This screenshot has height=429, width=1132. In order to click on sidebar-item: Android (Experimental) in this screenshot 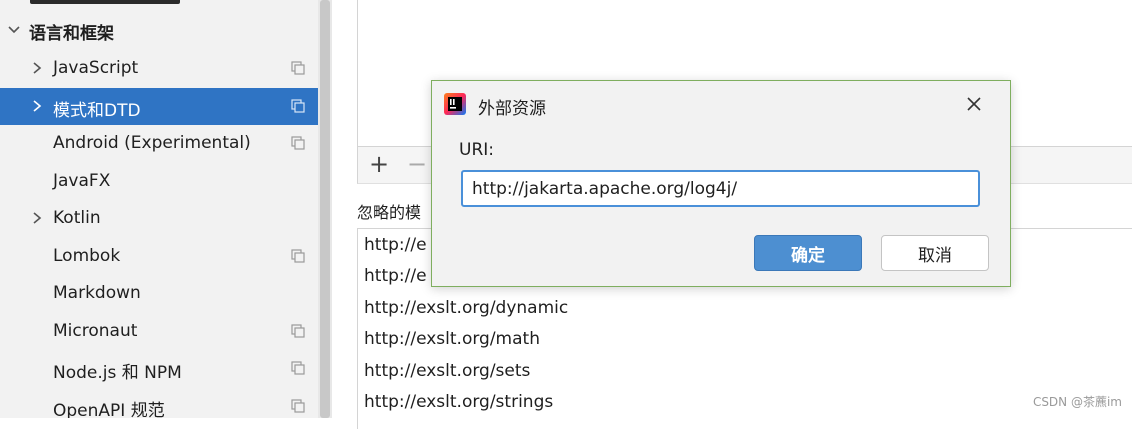, I will do `click(159, 143)`.